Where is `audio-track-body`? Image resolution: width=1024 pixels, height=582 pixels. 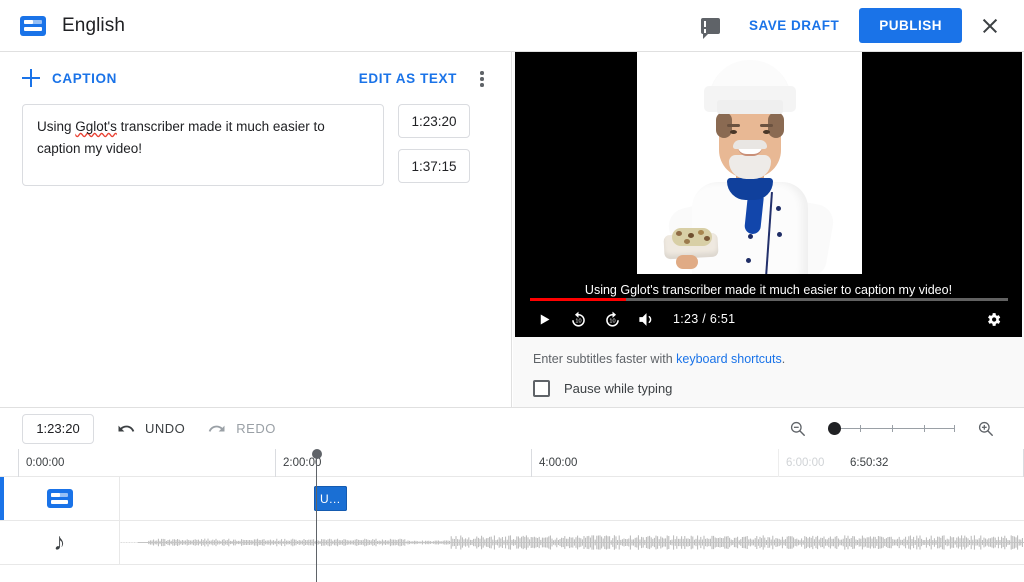 audio-track-body is located at coordinates (572, 542).